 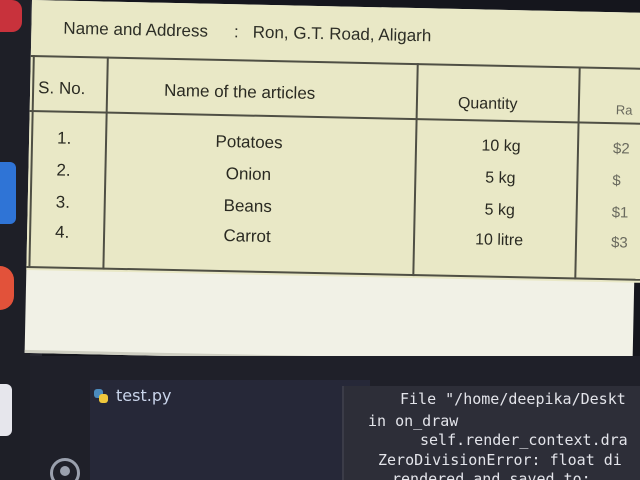 I want to click on app-dock, so click(x=15, y=240).